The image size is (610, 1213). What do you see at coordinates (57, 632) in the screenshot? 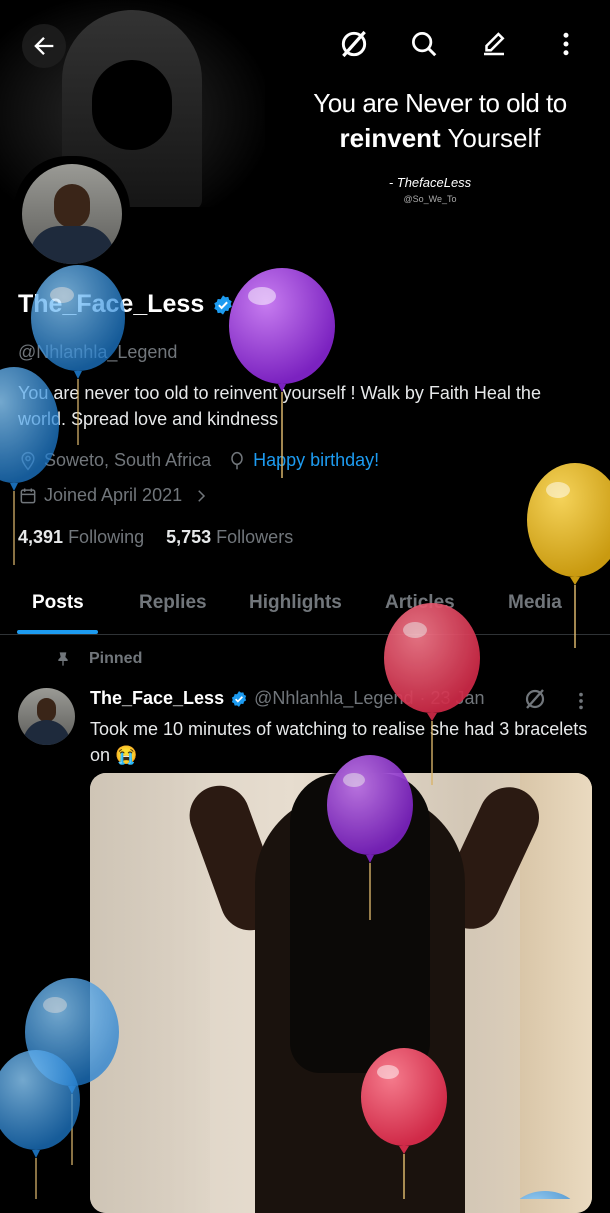
I see `active-tab-indicator` at bounding box center [57, 632].